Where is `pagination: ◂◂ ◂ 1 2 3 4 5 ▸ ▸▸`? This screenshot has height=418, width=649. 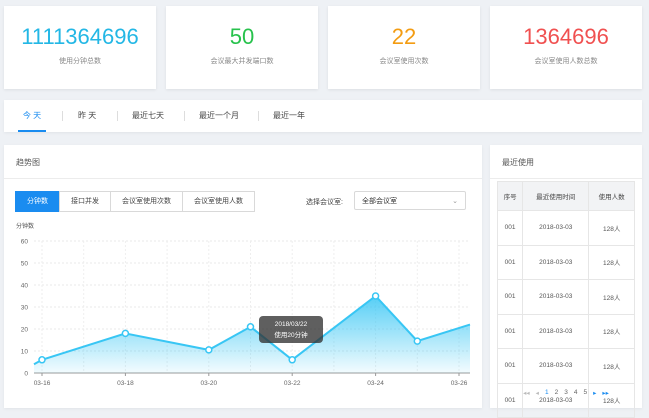
pagination: ◂◂ ◂ 1 2 3 4 5 ▸ ▸▸ is located at coordinates (566, 393).